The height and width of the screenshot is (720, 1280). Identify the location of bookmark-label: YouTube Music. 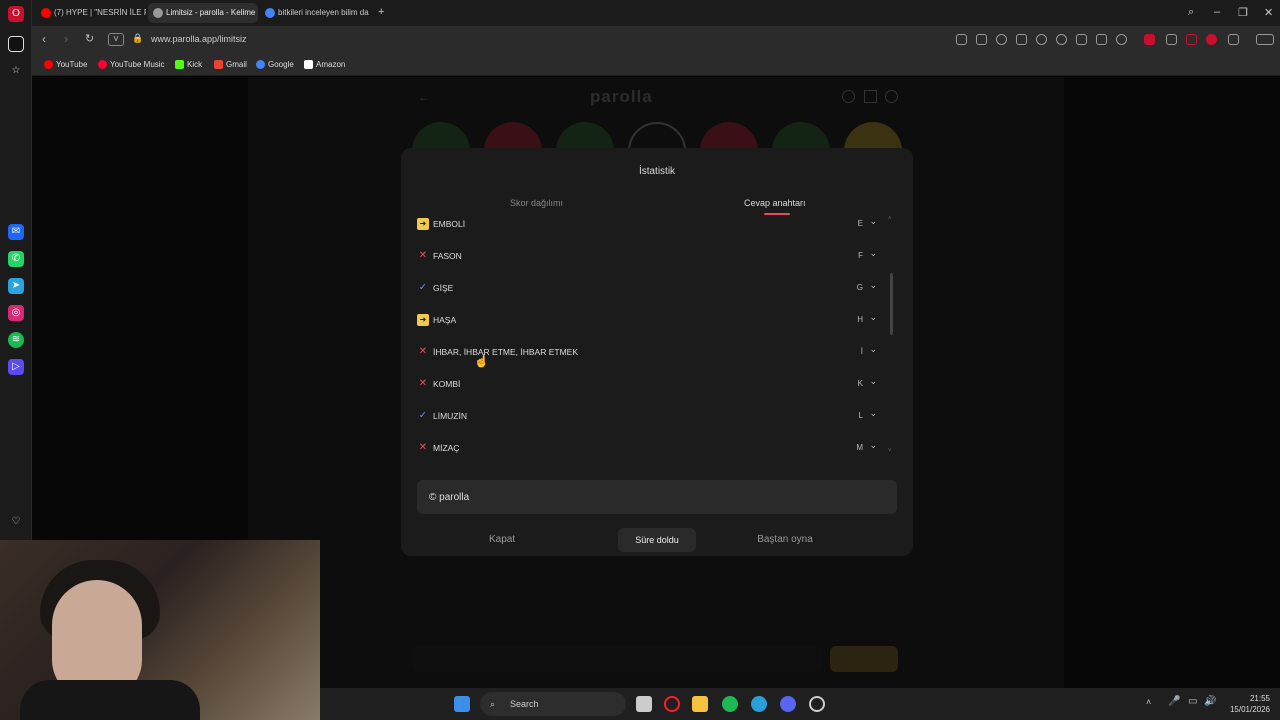
(137, 64).